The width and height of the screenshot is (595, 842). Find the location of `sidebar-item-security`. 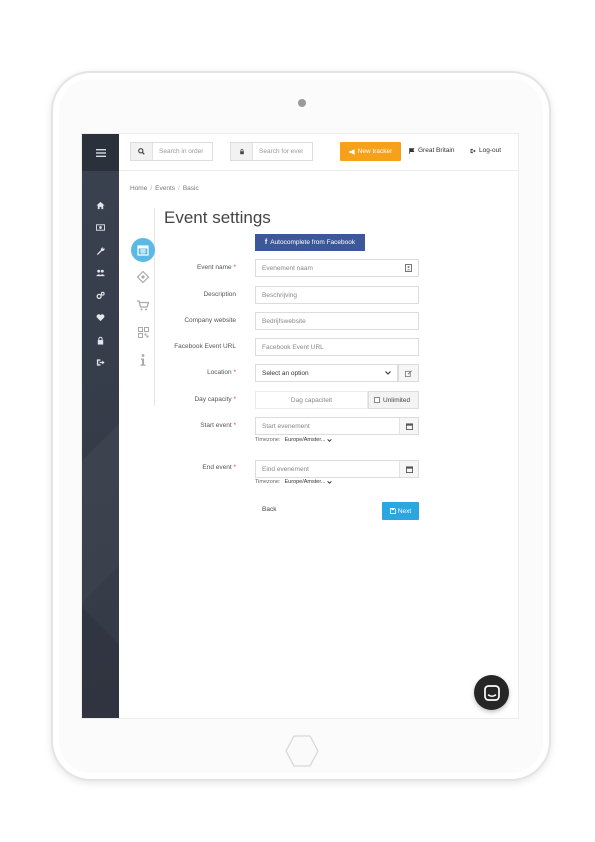

sidebar-item-security is located at coordinates (100, 340).